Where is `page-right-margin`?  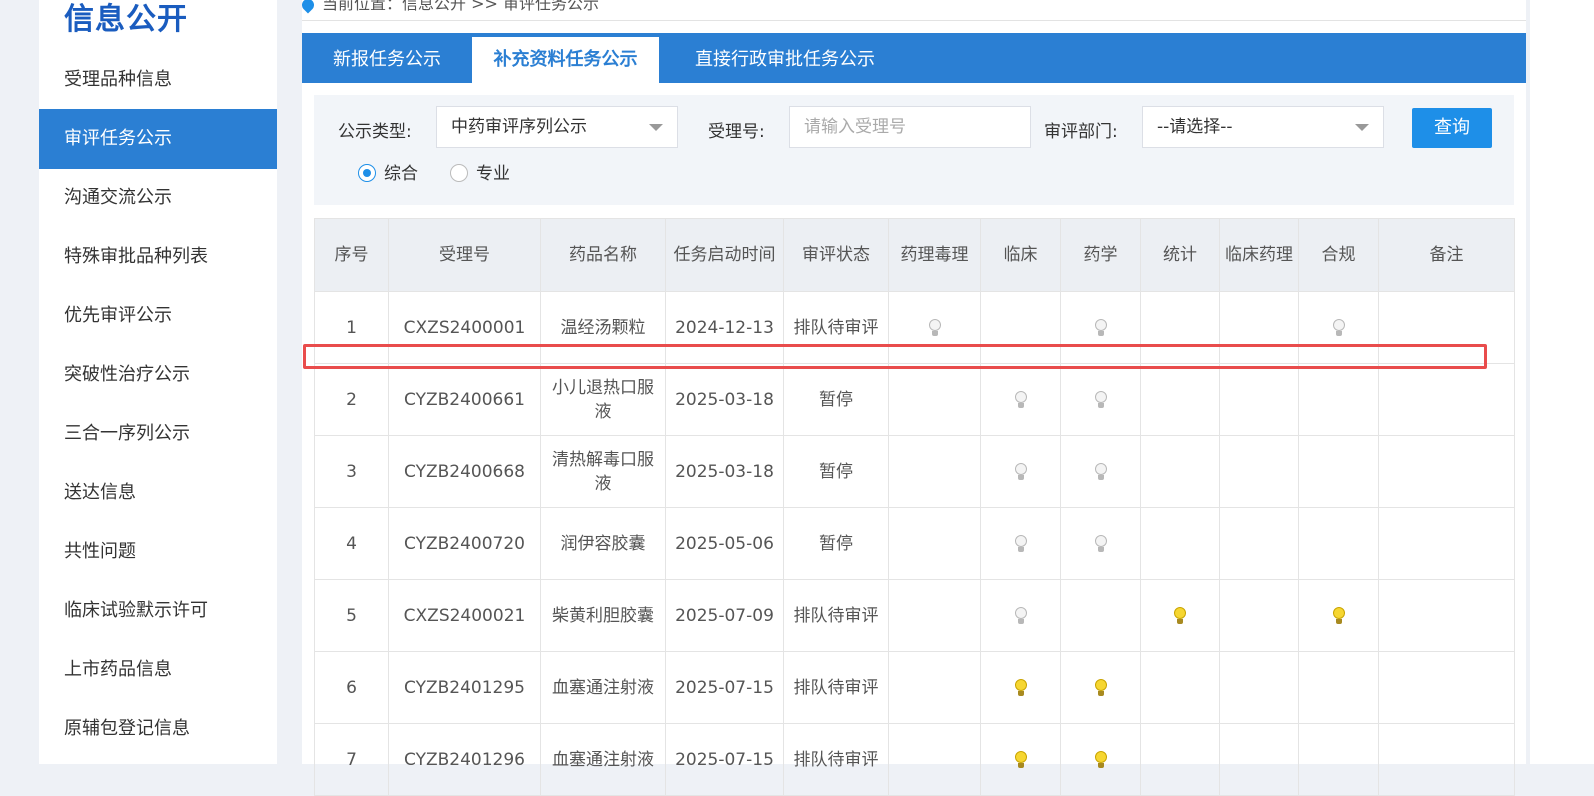 page-right-margin is located at coordinates (1562, 382).